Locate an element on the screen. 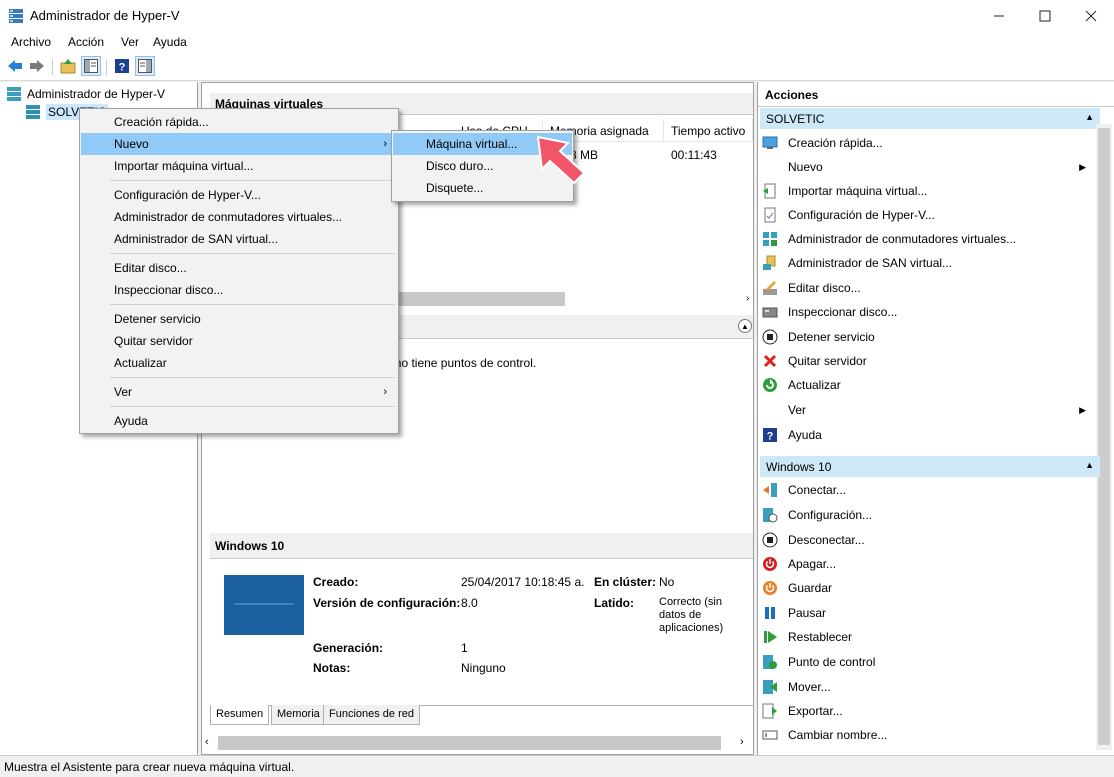 The width and height of the screenshot is (1114, 777). ctx-ayuda: Ayuda is located at coordinates (239, 421).